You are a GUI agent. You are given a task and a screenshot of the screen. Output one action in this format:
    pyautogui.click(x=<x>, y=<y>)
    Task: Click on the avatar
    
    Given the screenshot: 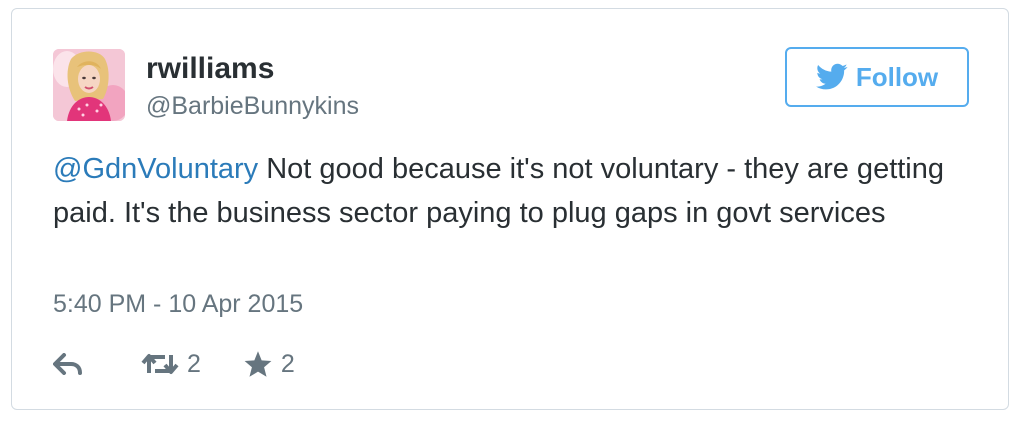 What is the action you would take?
    pyautogui.click(x=89, y=85)
    